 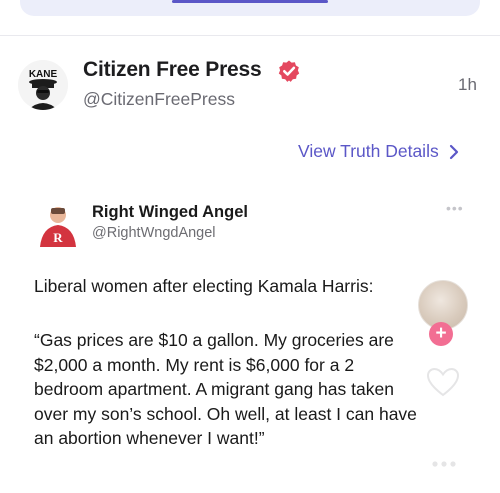 What do you see at coordinates (368, 151) in the screenshot?
I see `view-truth-details-label: View Truth Details` at bounding box center [368, 151].